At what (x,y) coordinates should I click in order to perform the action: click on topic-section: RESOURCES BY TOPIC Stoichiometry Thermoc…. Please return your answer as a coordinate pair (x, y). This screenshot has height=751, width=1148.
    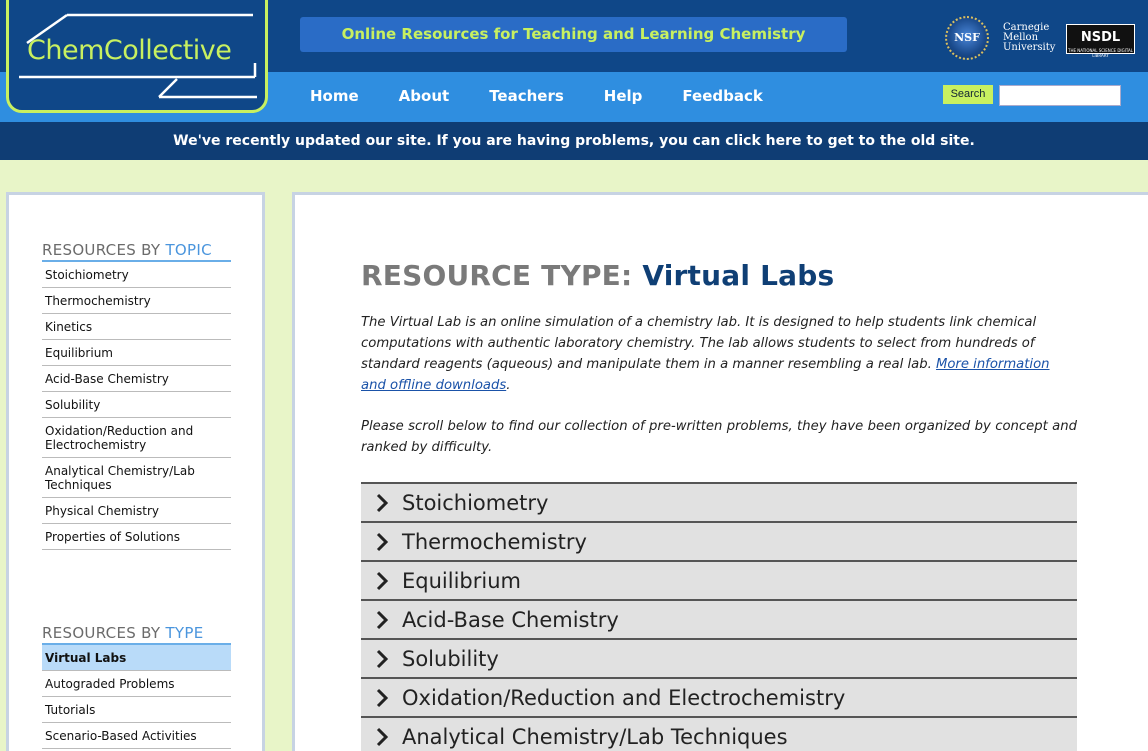
    Looking at the image, I should click on (136, 395).